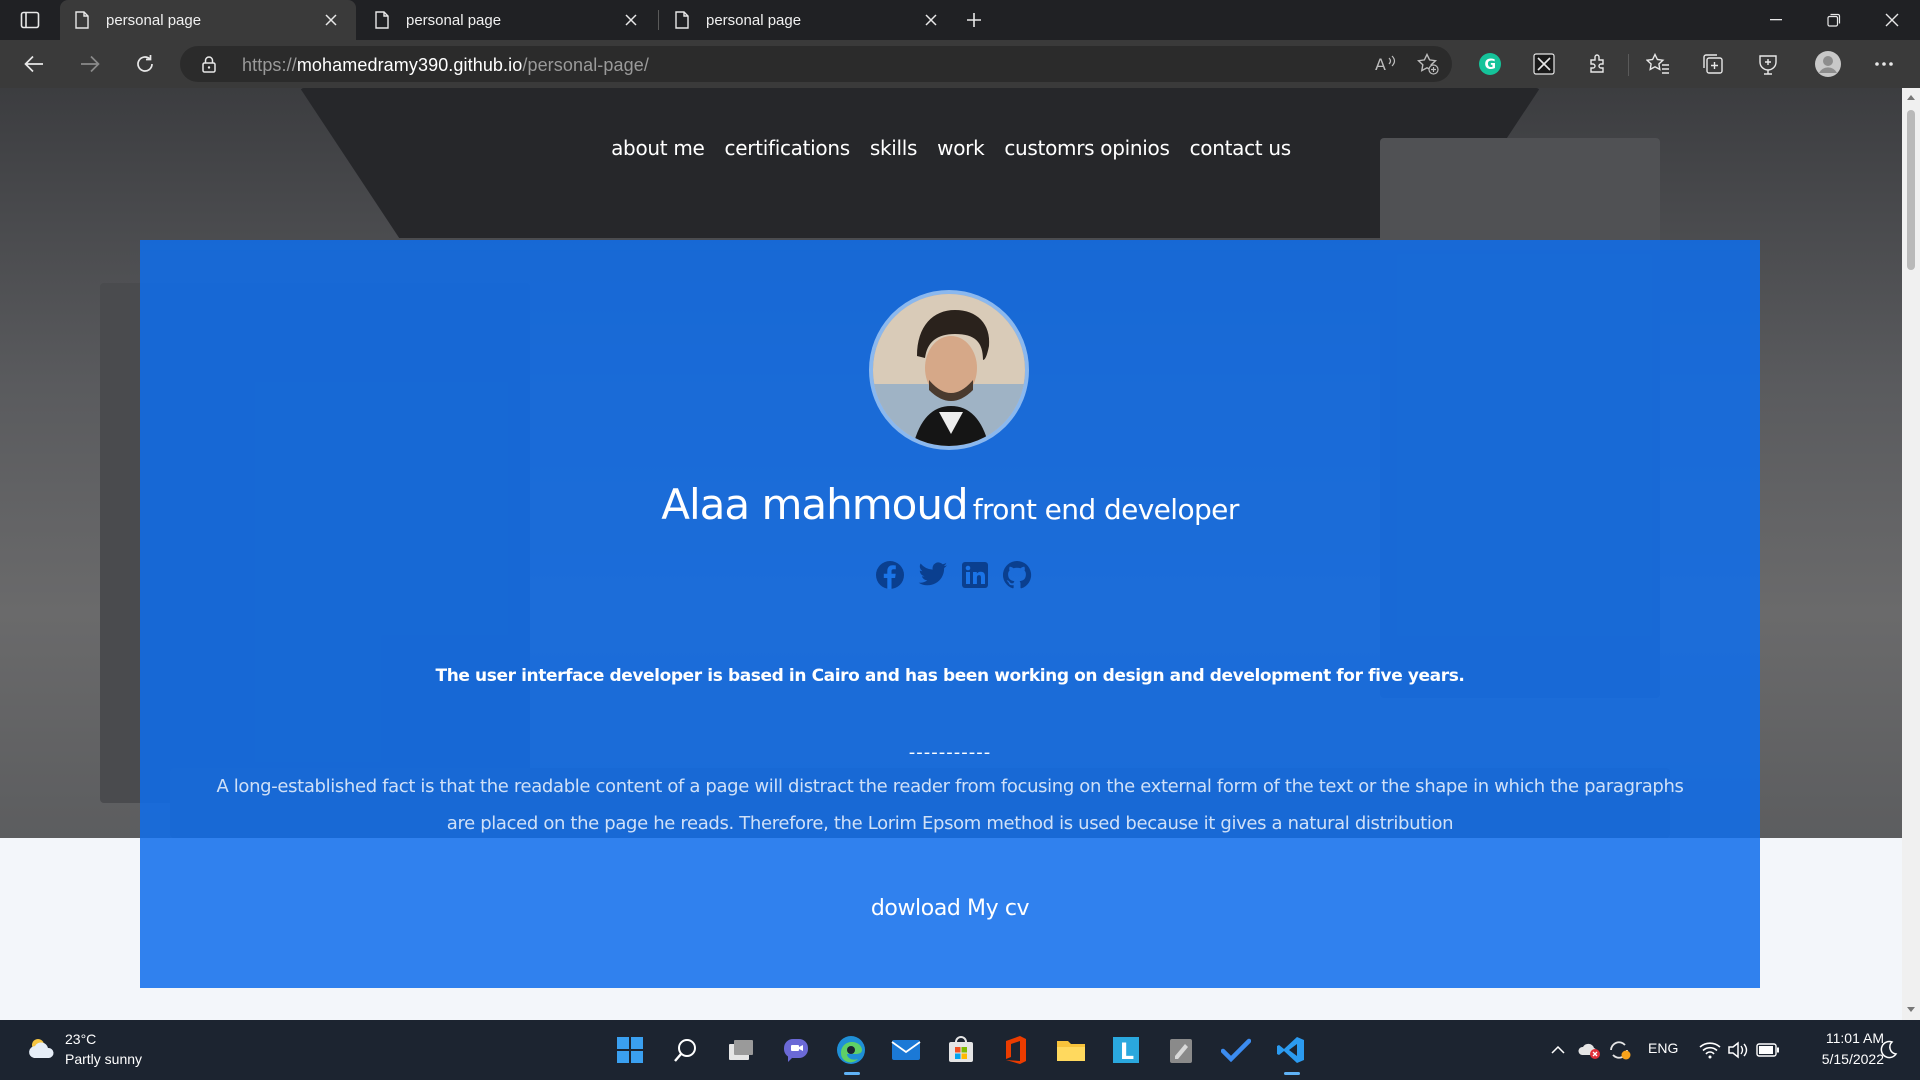 This screenshot has width=1920, height=1080. I want to click on developer-role: front end developer, so click(1106, 509).